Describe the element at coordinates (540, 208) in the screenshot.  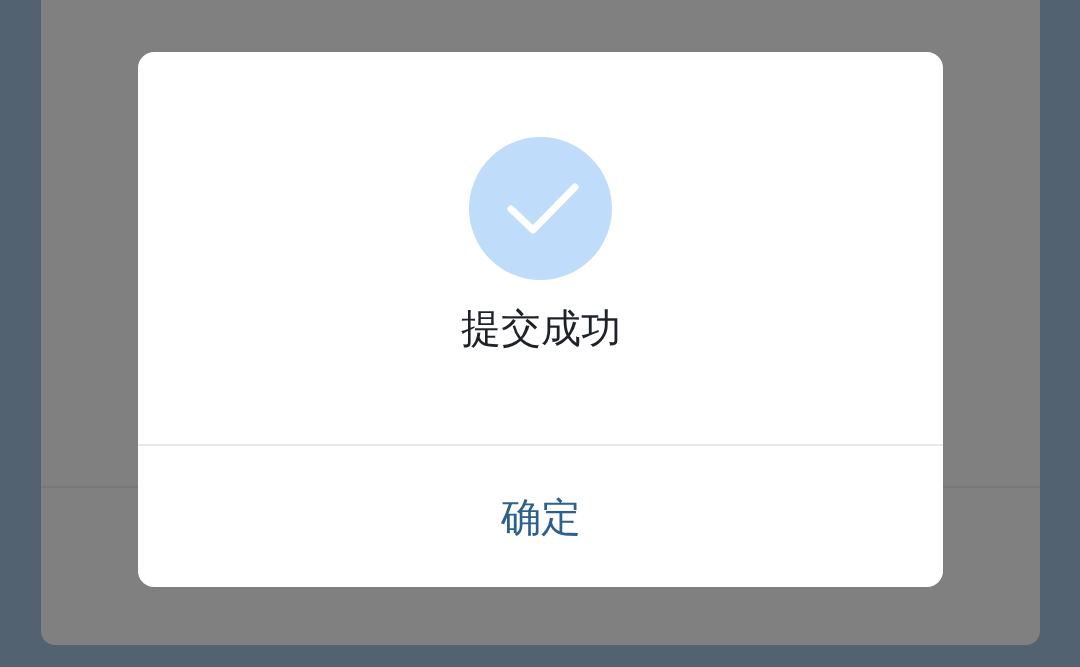
I see `checkmark-icon` at that location.